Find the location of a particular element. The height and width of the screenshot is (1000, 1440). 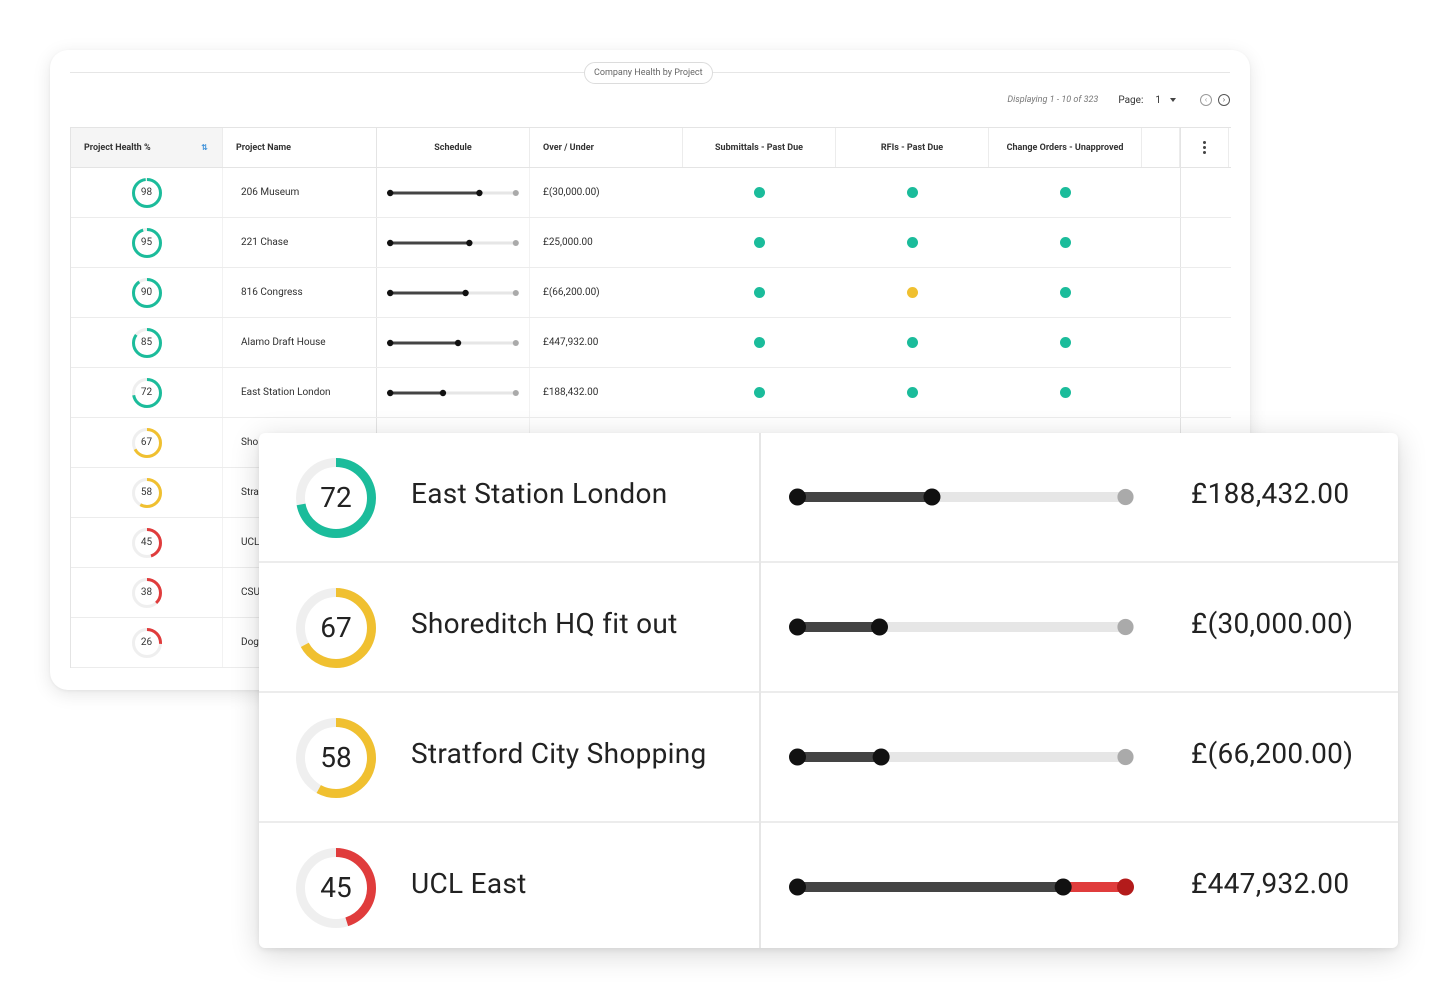

health-value: 90 is located at coordinates (146, 292).